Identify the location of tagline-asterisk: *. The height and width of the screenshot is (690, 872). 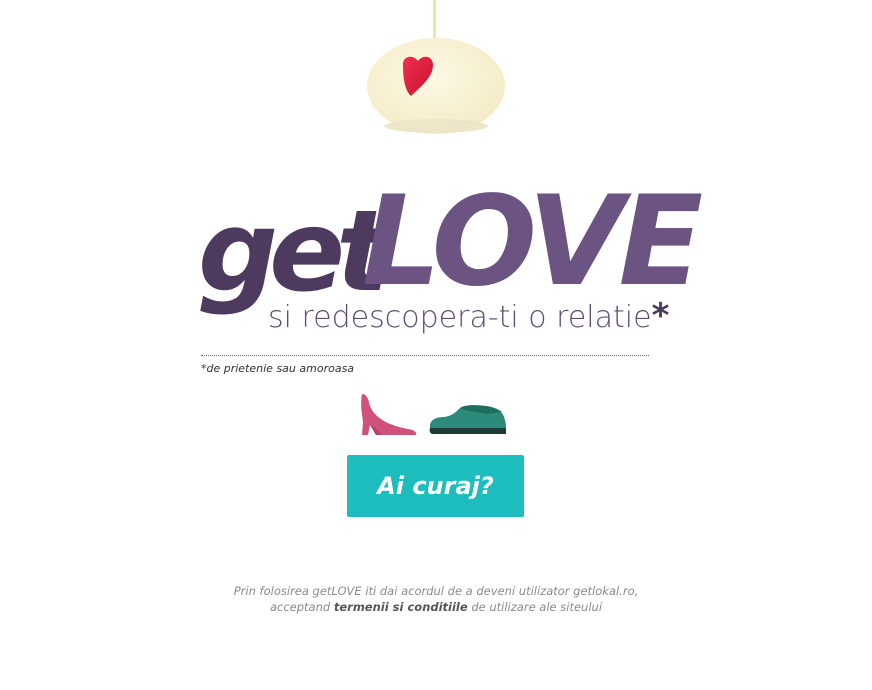
(660, 316).